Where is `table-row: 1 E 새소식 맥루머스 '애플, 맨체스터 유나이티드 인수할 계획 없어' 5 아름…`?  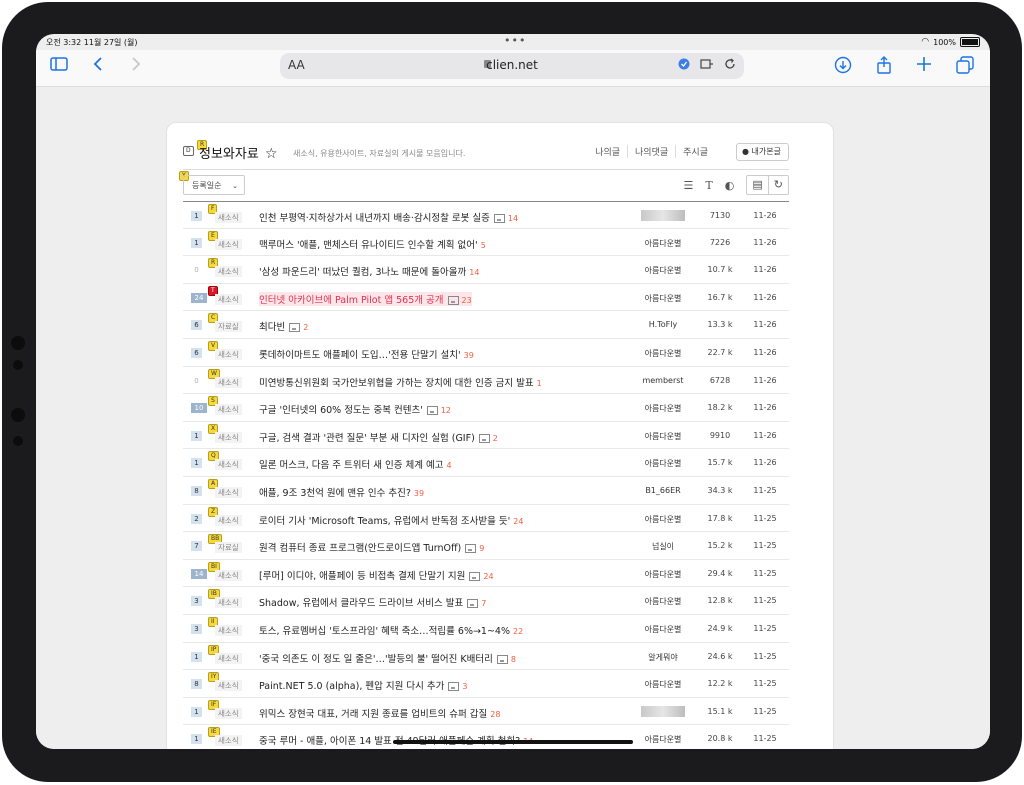
table-row: 1 E 새소식 맥루머스 '애플, 맨체스터 유나이티드 인수할 계획 없어' 5 아름… is located at coordinates (486, 243).